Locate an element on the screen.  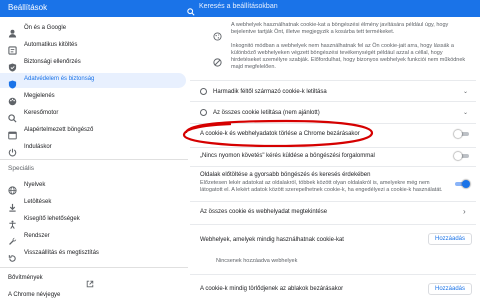
search-bar: Keresés a beállításokban is located at coordinates (287, 9).